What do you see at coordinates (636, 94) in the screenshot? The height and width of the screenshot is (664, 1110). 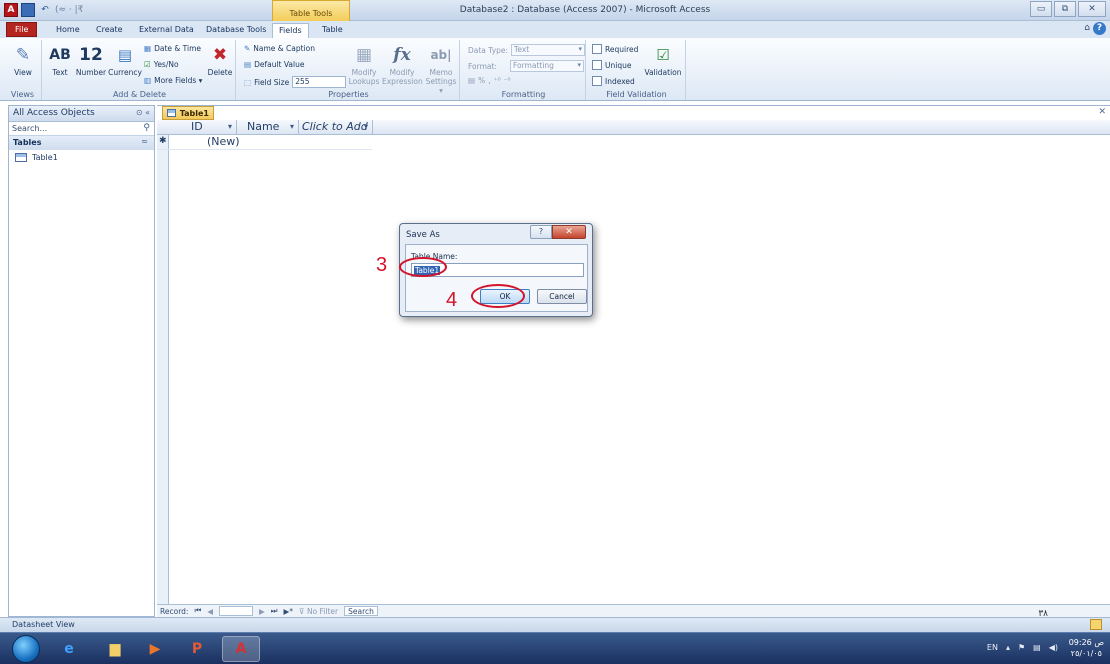 I see `field-validation-group-label: Field Validation` at bounding box center [636, 94].